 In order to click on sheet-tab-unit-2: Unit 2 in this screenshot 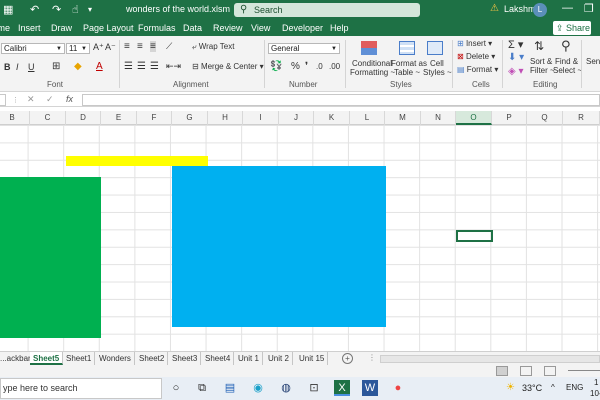, I will do `click(279, 358)`.